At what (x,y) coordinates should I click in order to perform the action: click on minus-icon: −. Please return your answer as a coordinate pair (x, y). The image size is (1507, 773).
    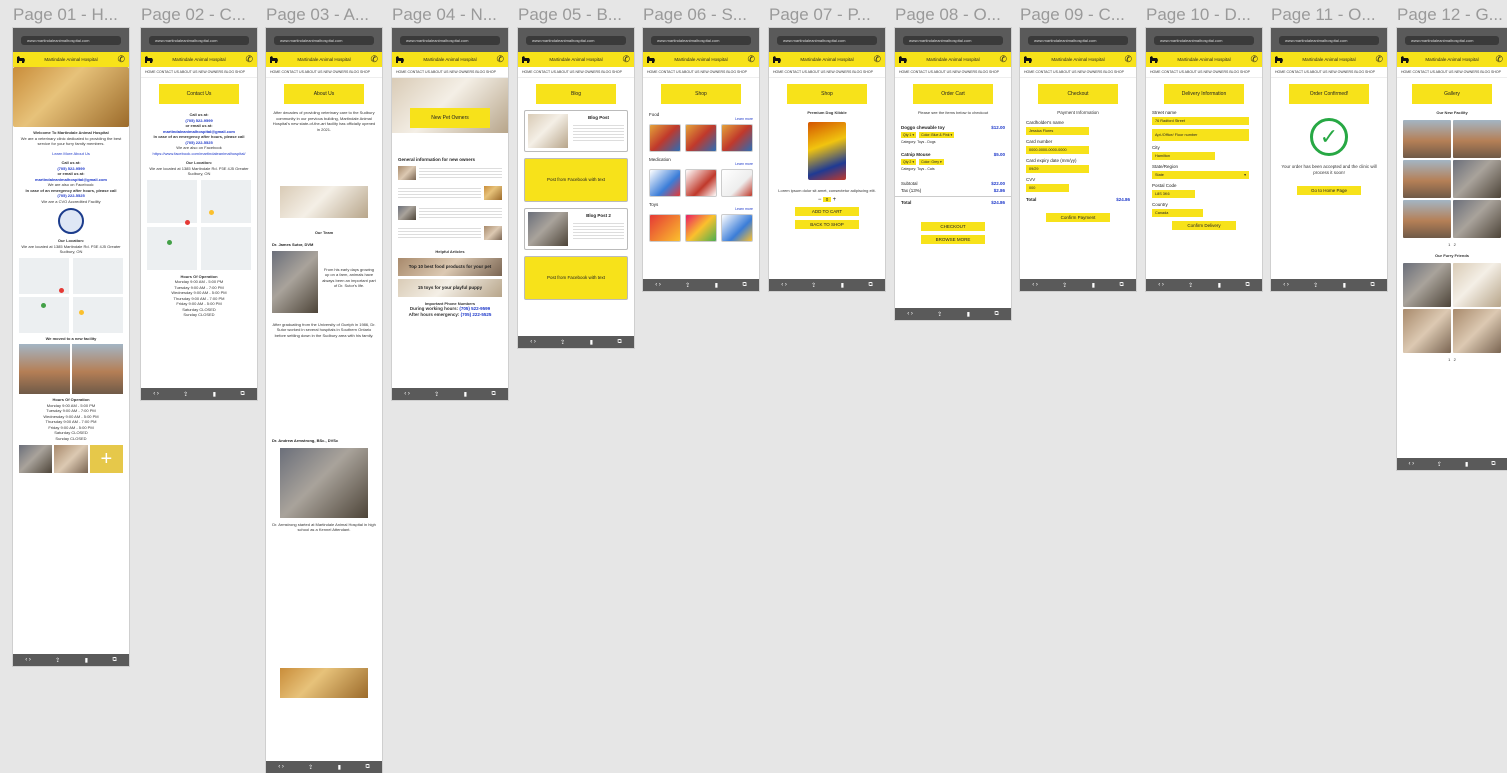
    Looking at the image, I should click on (820, 200).